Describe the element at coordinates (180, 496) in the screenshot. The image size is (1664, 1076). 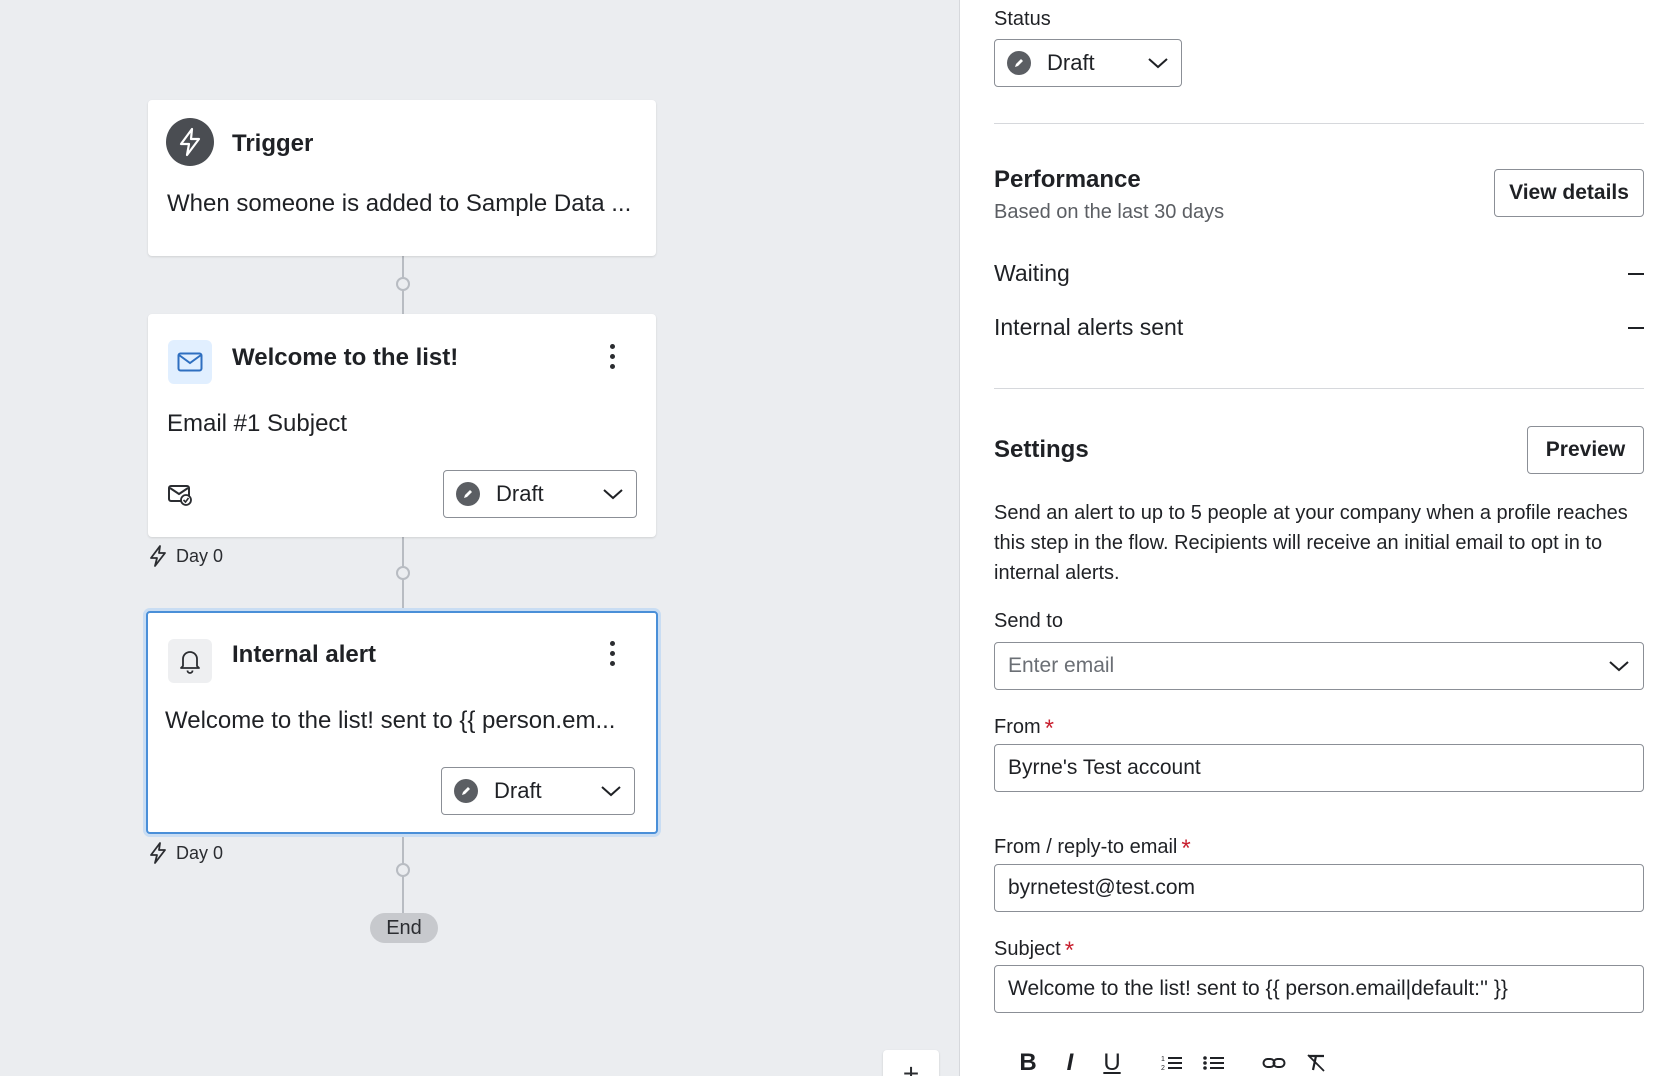
I see `email-check-icon` at that location.